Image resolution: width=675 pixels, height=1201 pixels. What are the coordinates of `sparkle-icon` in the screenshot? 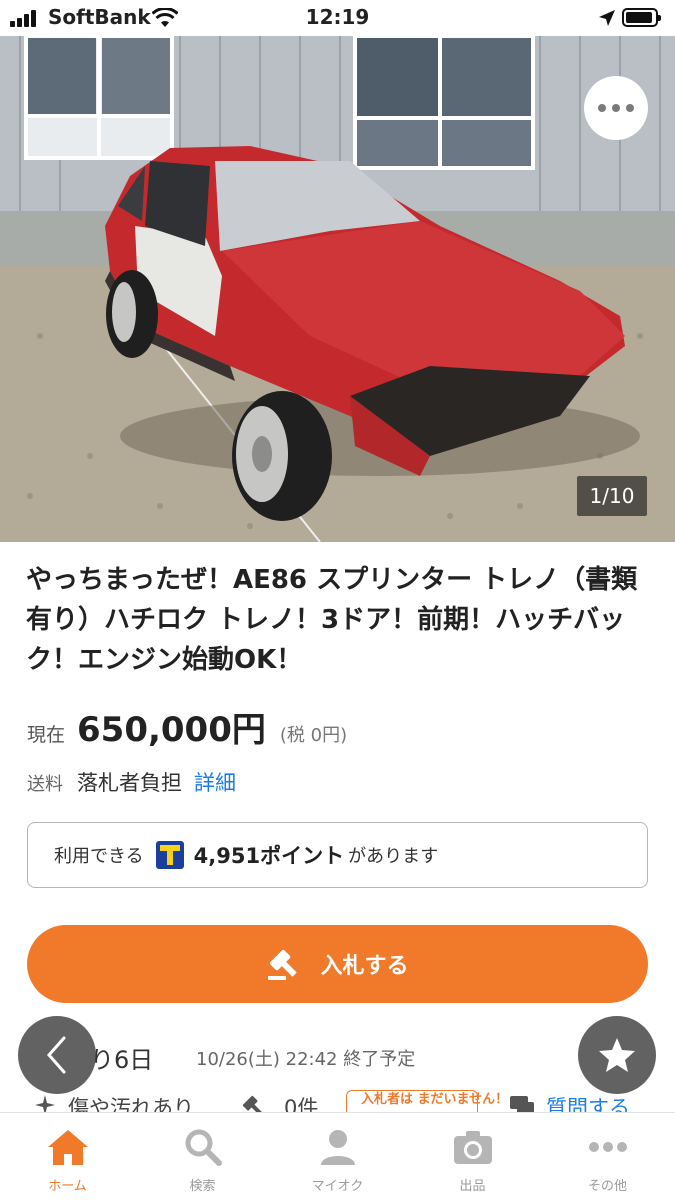 It's located at (45, 1103).